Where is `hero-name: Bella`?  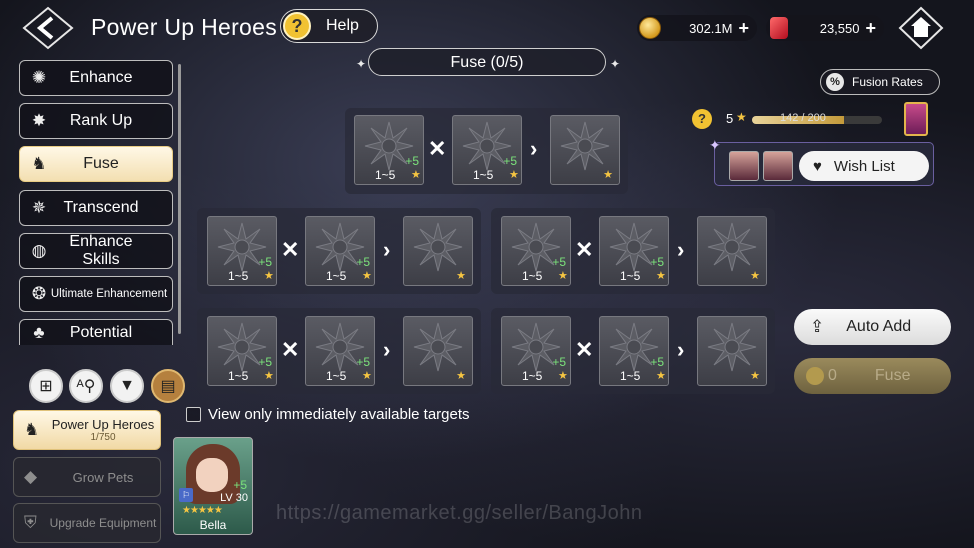 hero-name: Bella is located at coordinates (213, 525).